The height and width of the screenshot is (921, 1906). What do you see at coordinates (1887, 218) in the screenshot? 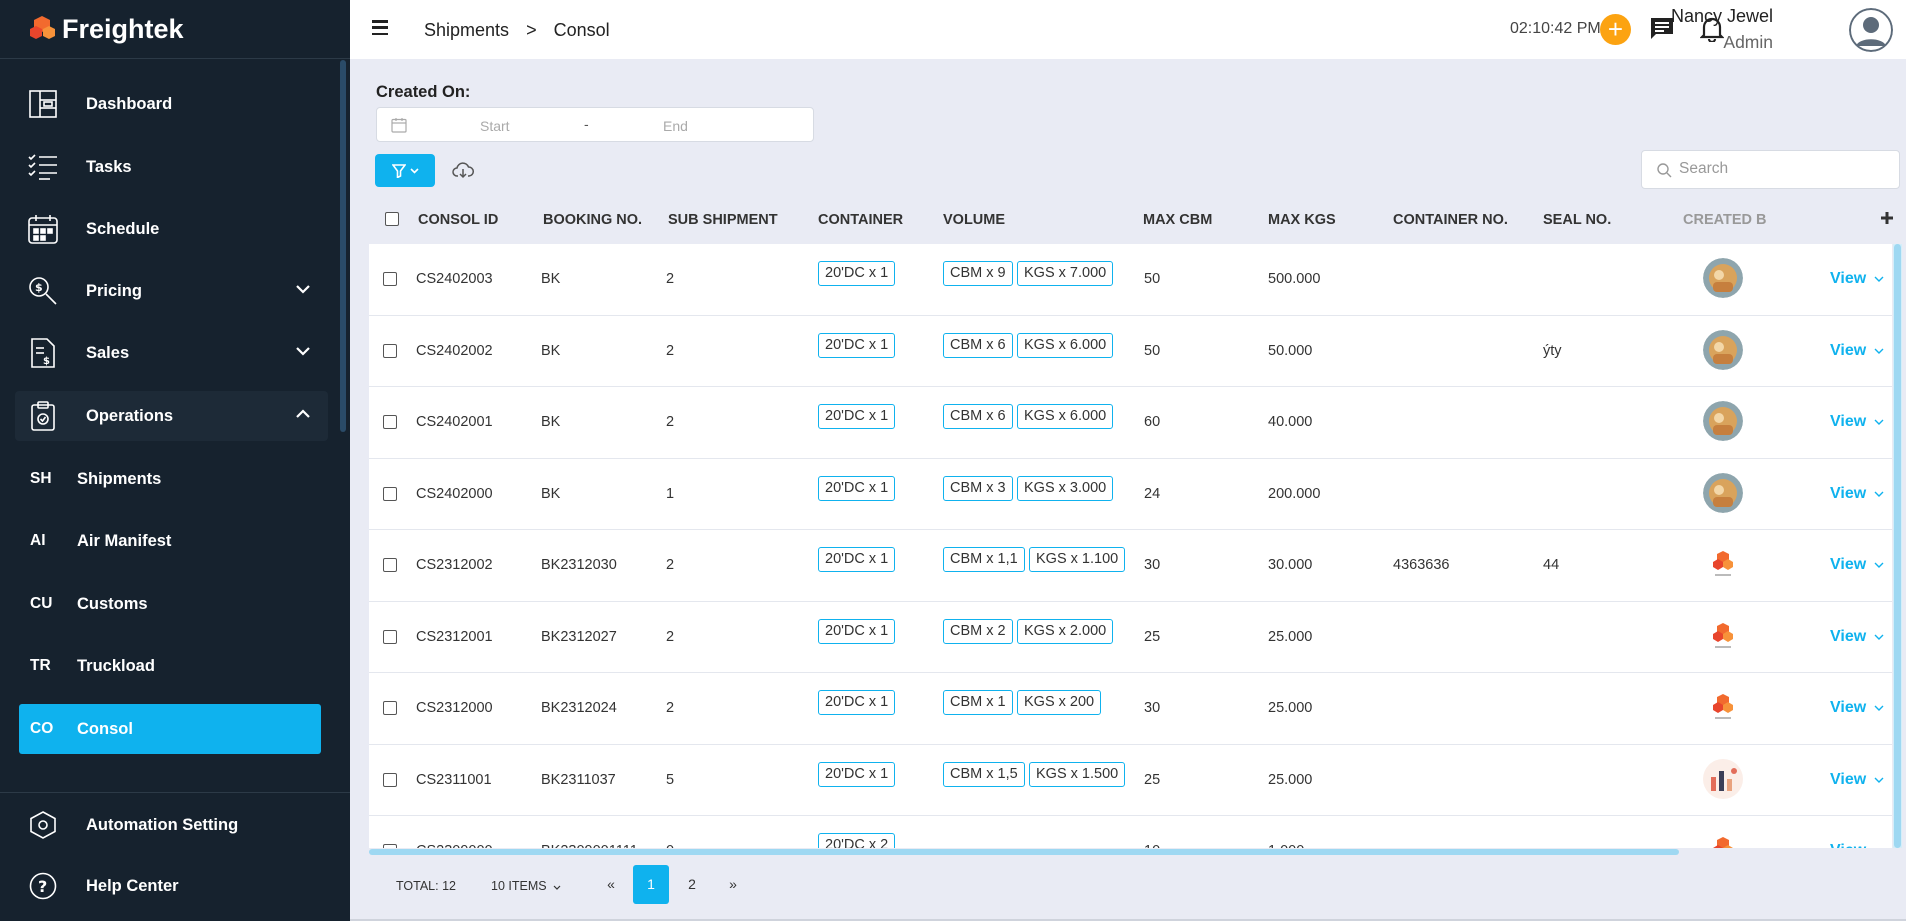
I see `add-column-icon` at bounding box center [1887, 218].